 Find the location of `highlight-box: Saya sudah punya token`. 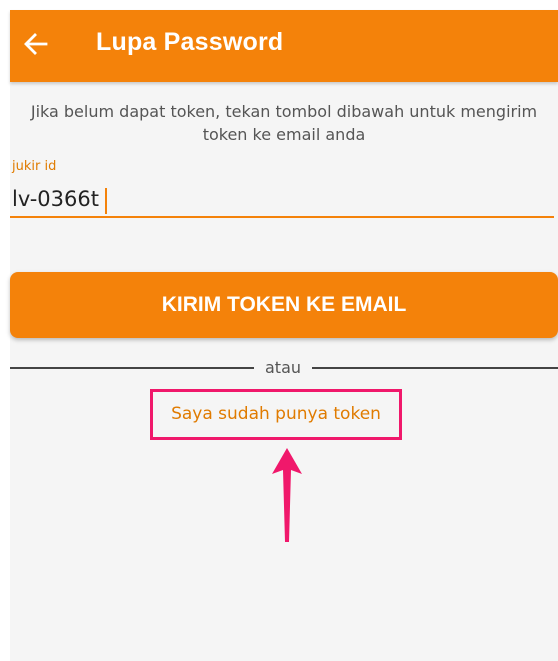

highlight-box: Saya sudah punya token is located at coordinates (276, 414).